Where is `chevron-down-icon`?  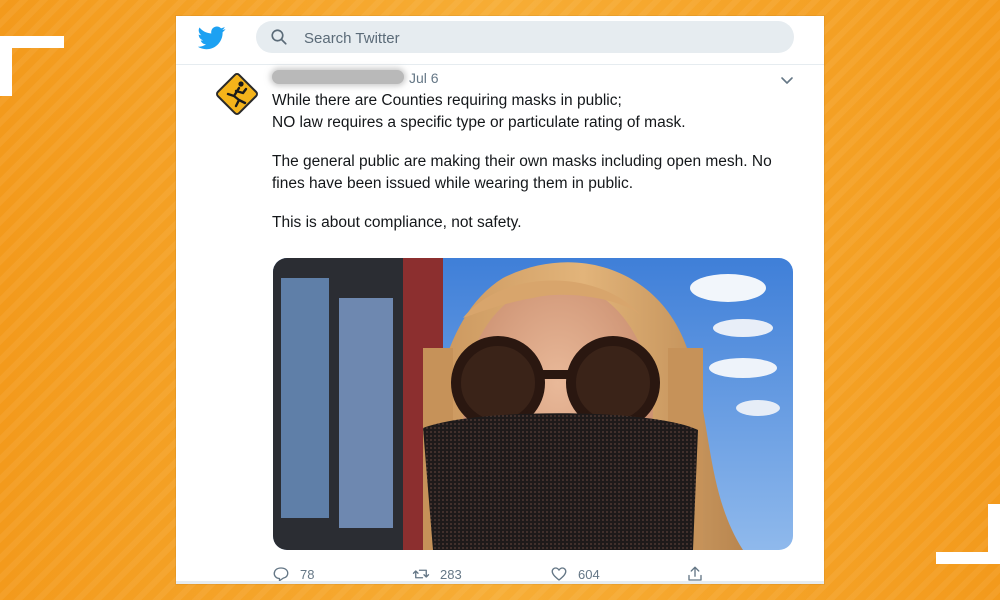 chevron-down-icon is located at coordinates (787, 80).